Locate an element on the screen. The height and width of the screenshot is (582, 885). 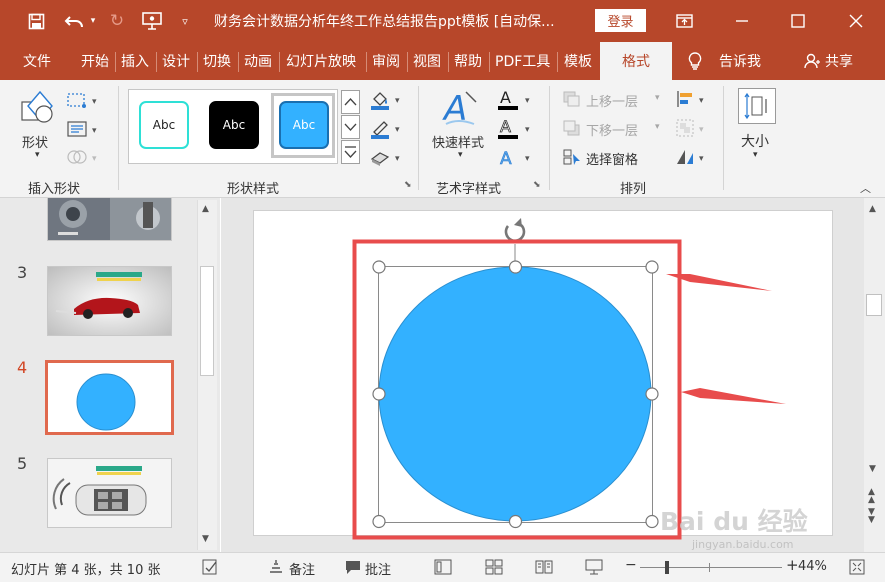
fit-to-window-icon is located at coordinates (857, 567).